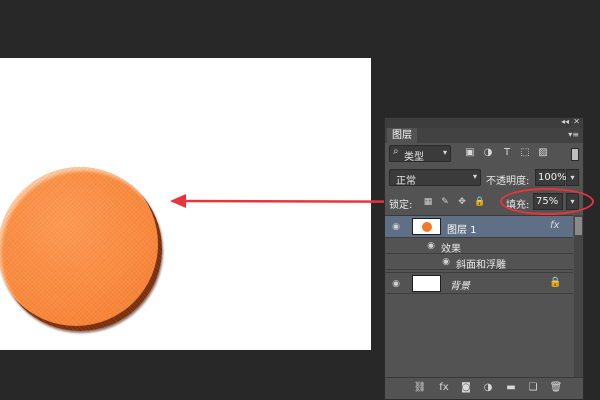  What do you see at coordinates (507, 153) in the screenshot?
I see `type-filter-icon: T` at bounding box center [507, 153].